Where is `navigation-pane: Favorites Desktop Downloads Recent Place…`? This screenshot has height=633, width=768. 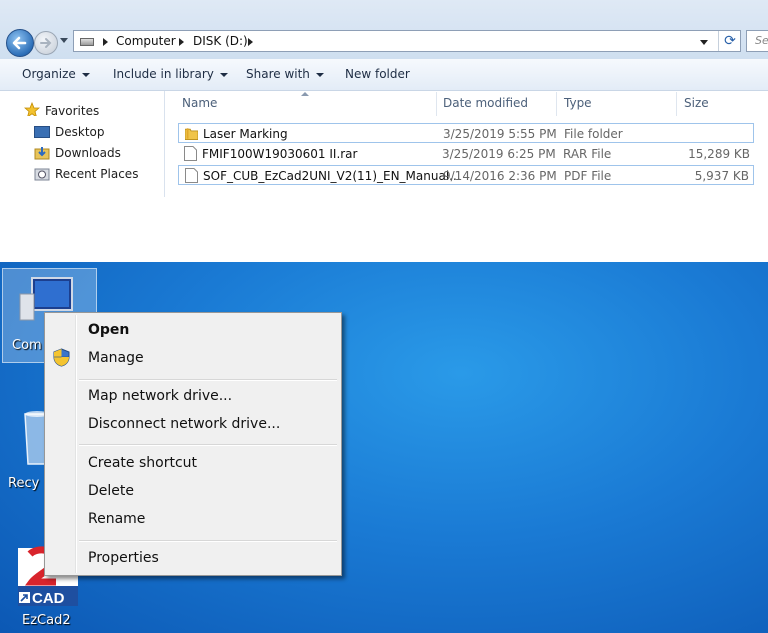 navigation-pane: Favorites Desktop Downloads Recent Place… is located at coordinates (82, 144).